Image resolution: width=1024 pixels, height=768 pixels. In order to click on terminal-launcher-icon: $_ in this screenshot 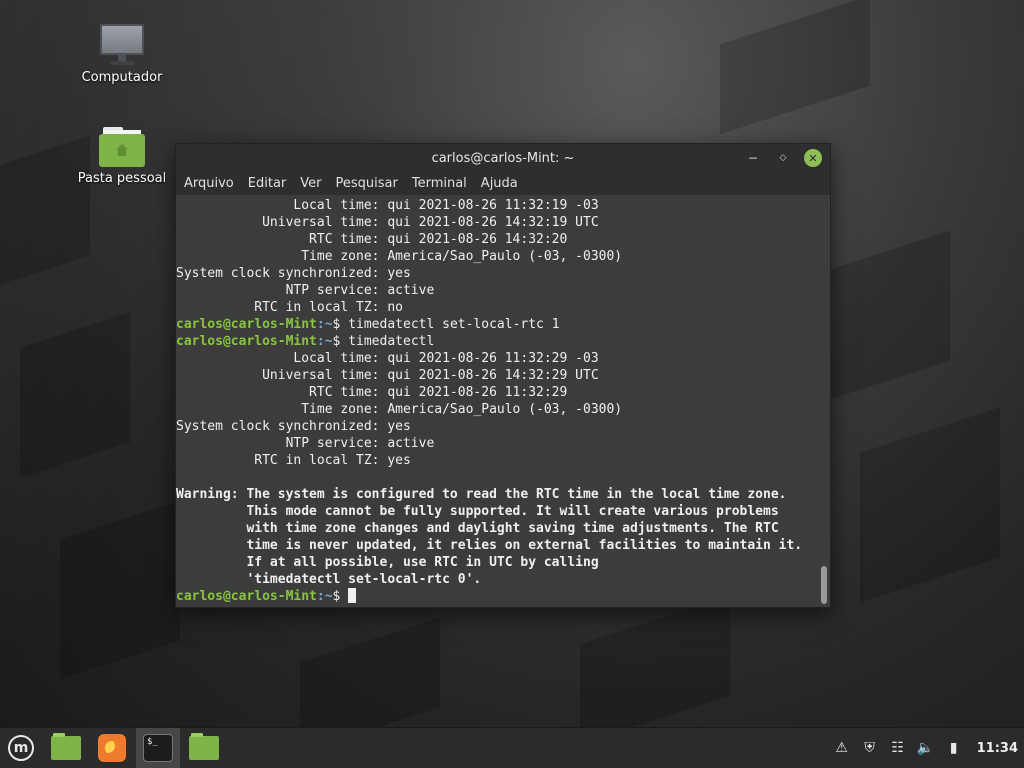, I will do `click(158, 748)`.